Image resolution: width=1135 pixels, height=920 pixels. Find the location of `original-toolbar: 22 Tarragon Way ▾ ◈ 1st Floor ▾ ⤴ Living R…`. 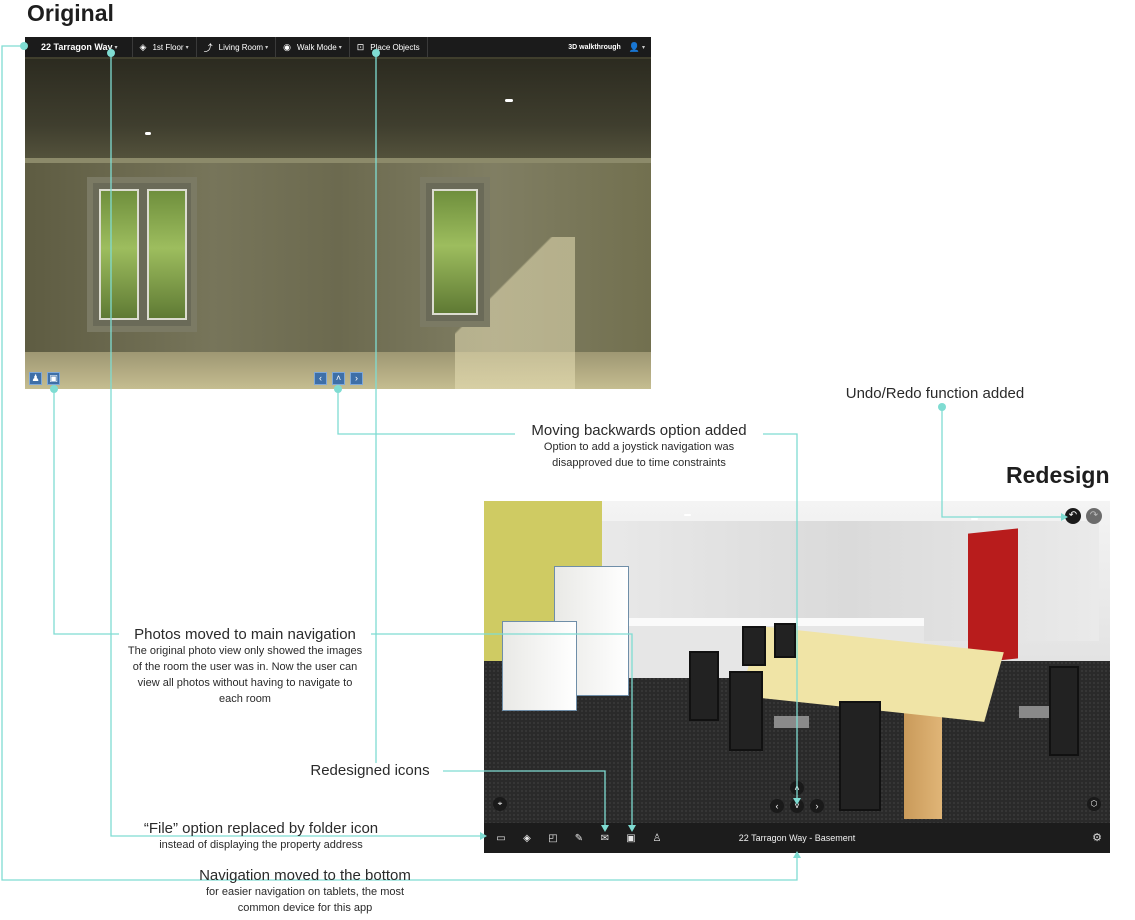

original-toolbar: 22 Tarragon Way ▾ ◈ 1st Floor ▾ ⤴ Living R… is located at coordinates (338, 47).